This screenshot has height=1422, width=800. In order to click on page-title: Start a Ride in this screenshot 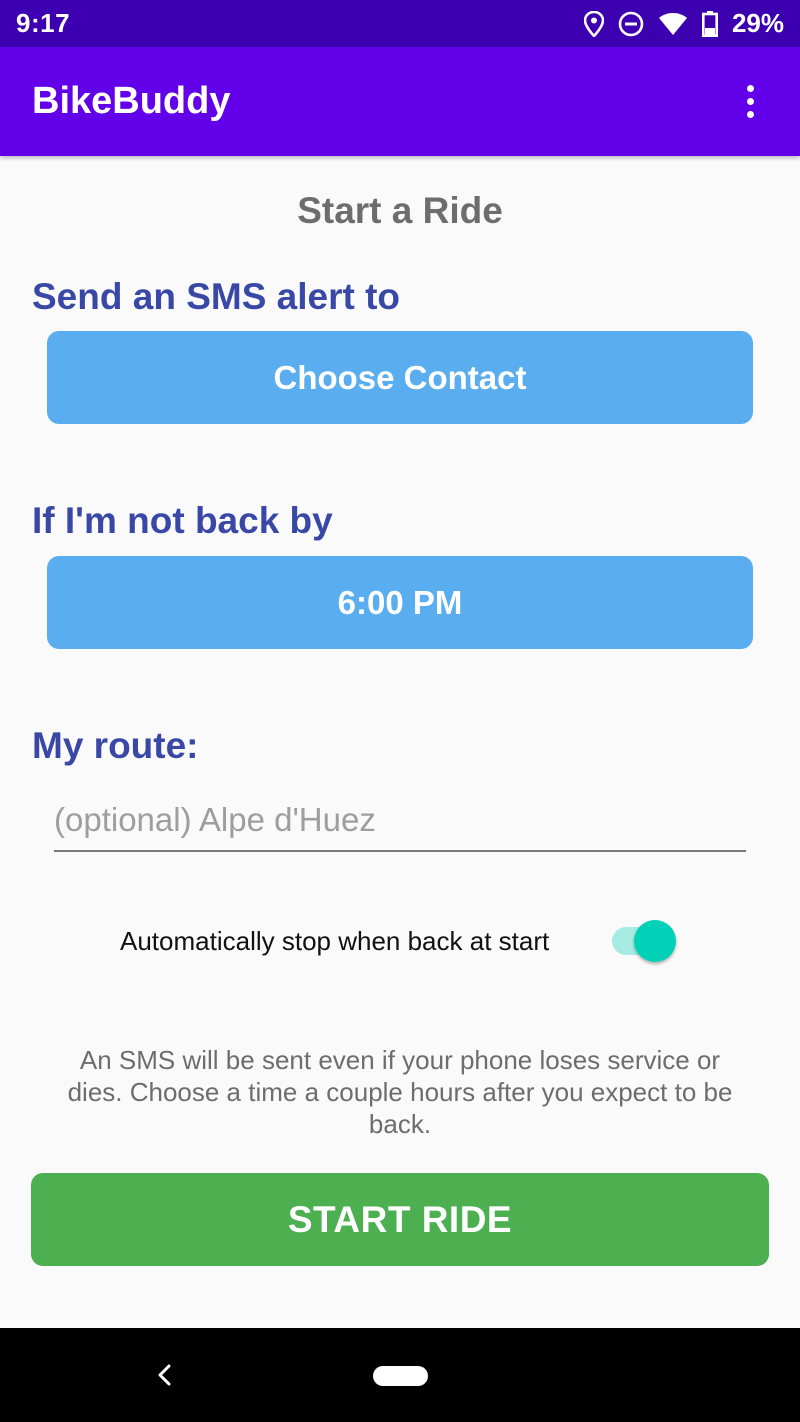, I will do `click(400, 210)`.